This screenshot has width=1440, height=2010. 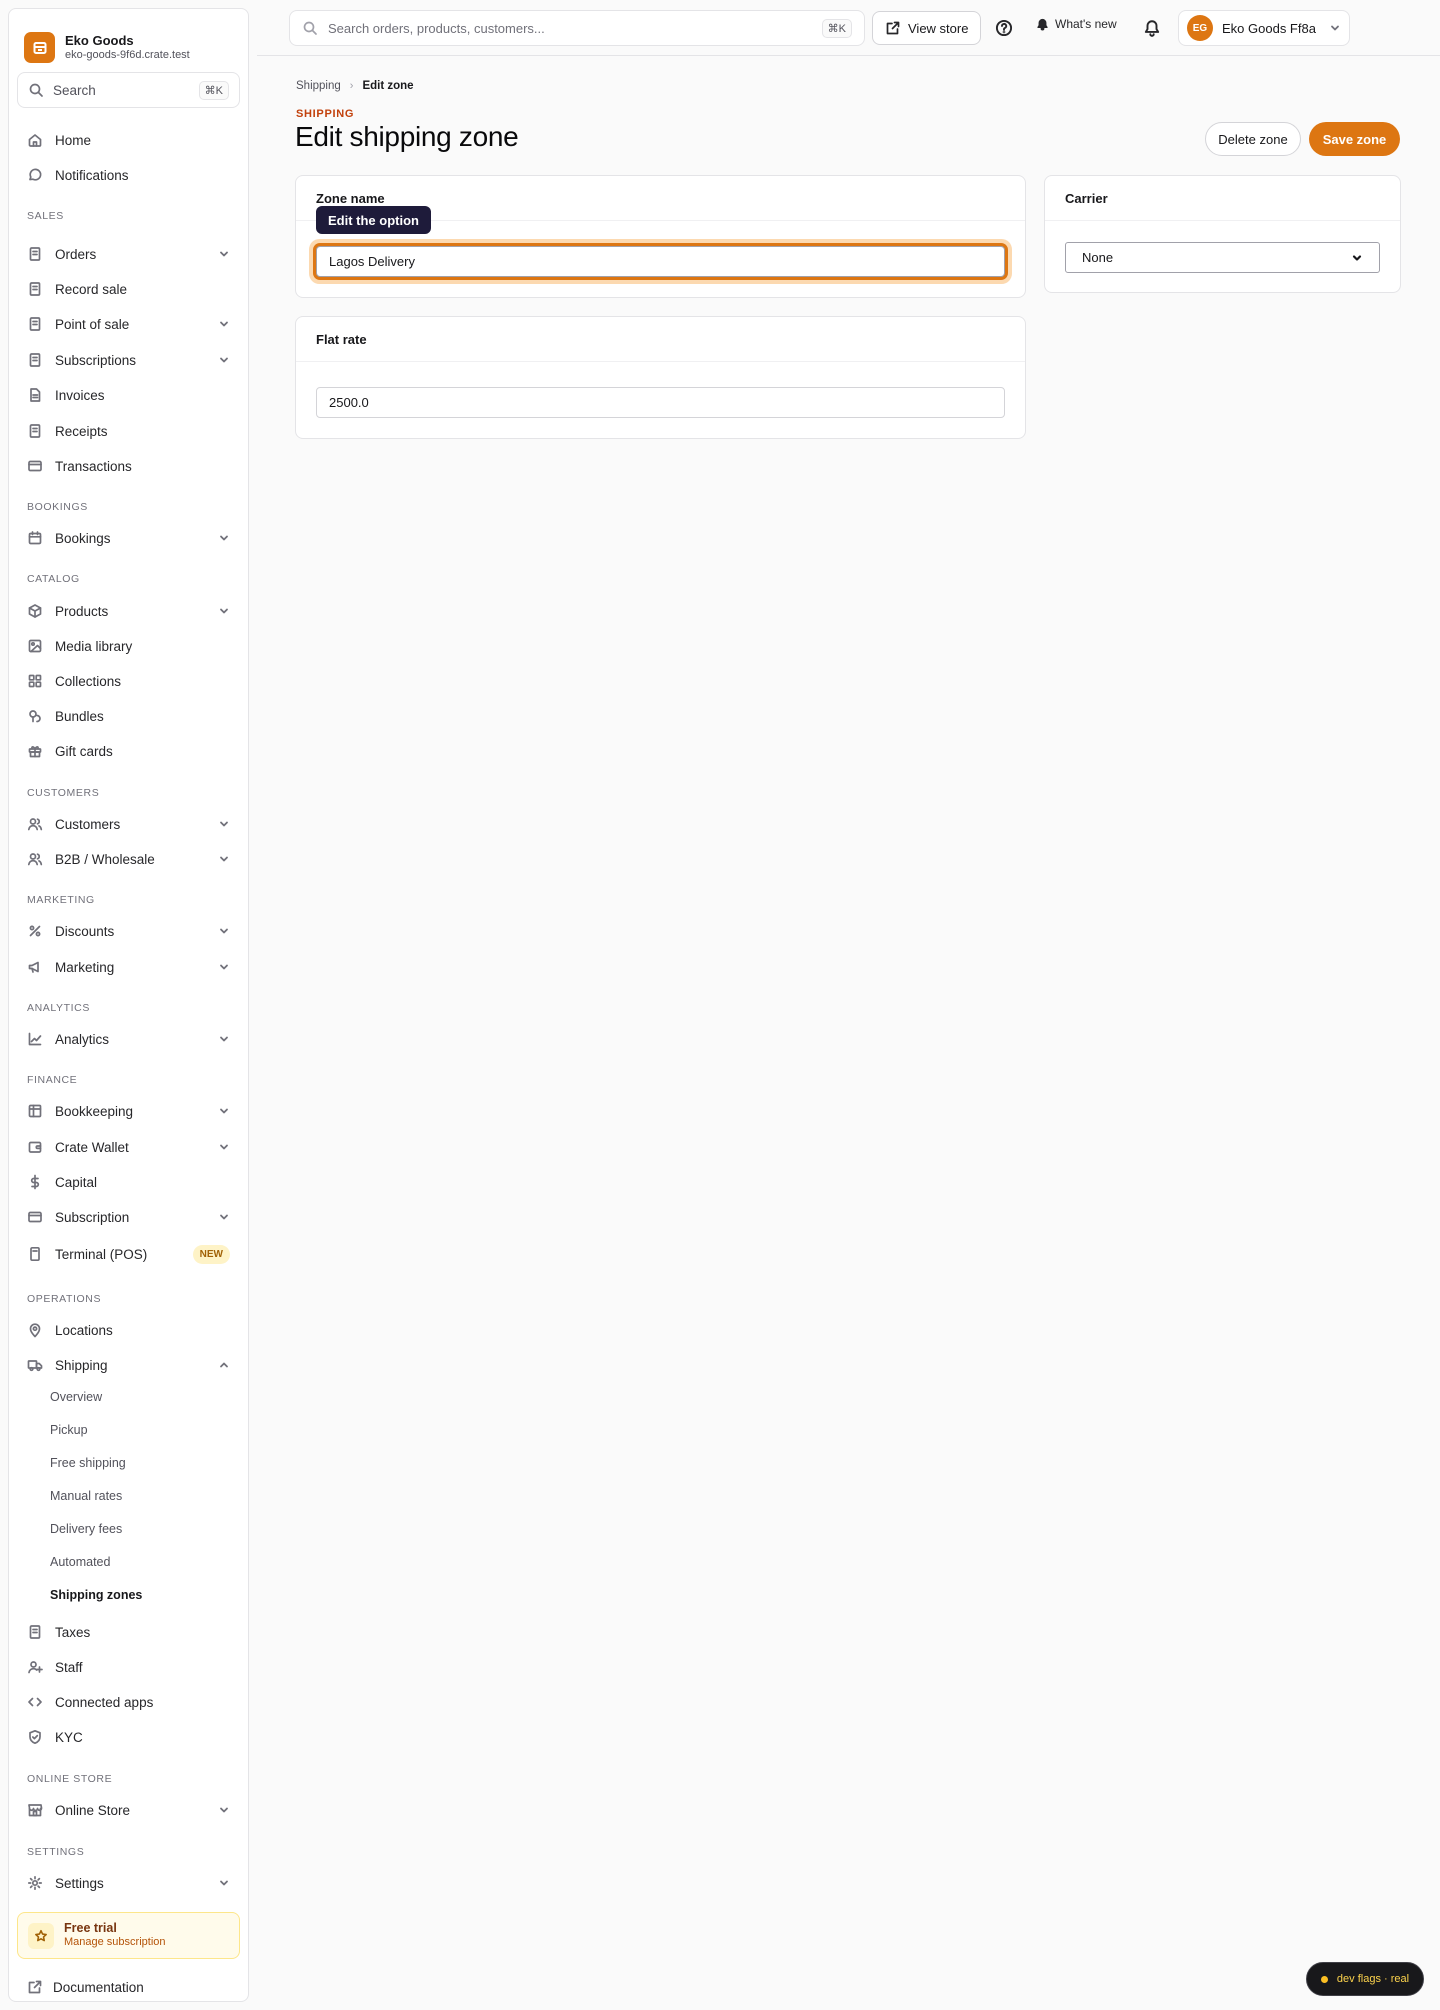 What do you see at coordinates (88, 1463) in the screenshot?
I see `sidebar-subitem-free-shipping: Free shipping` at bounding box center [88, 1463].